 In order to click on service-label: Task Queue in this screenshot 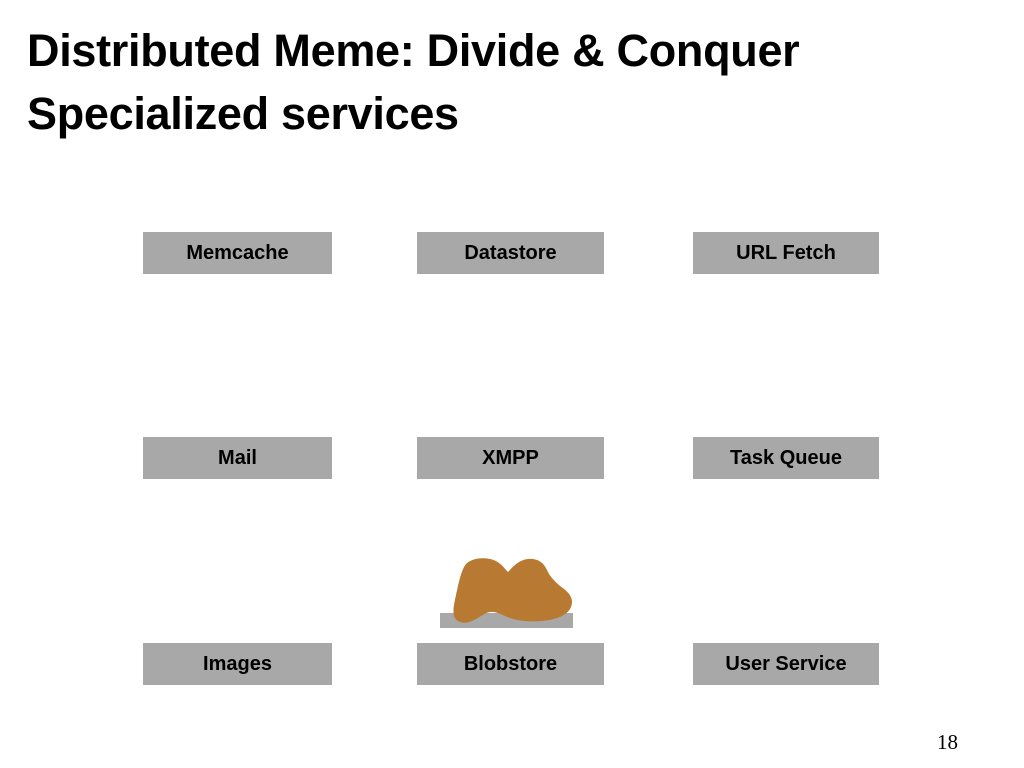, I will do `click(786, 458)`.